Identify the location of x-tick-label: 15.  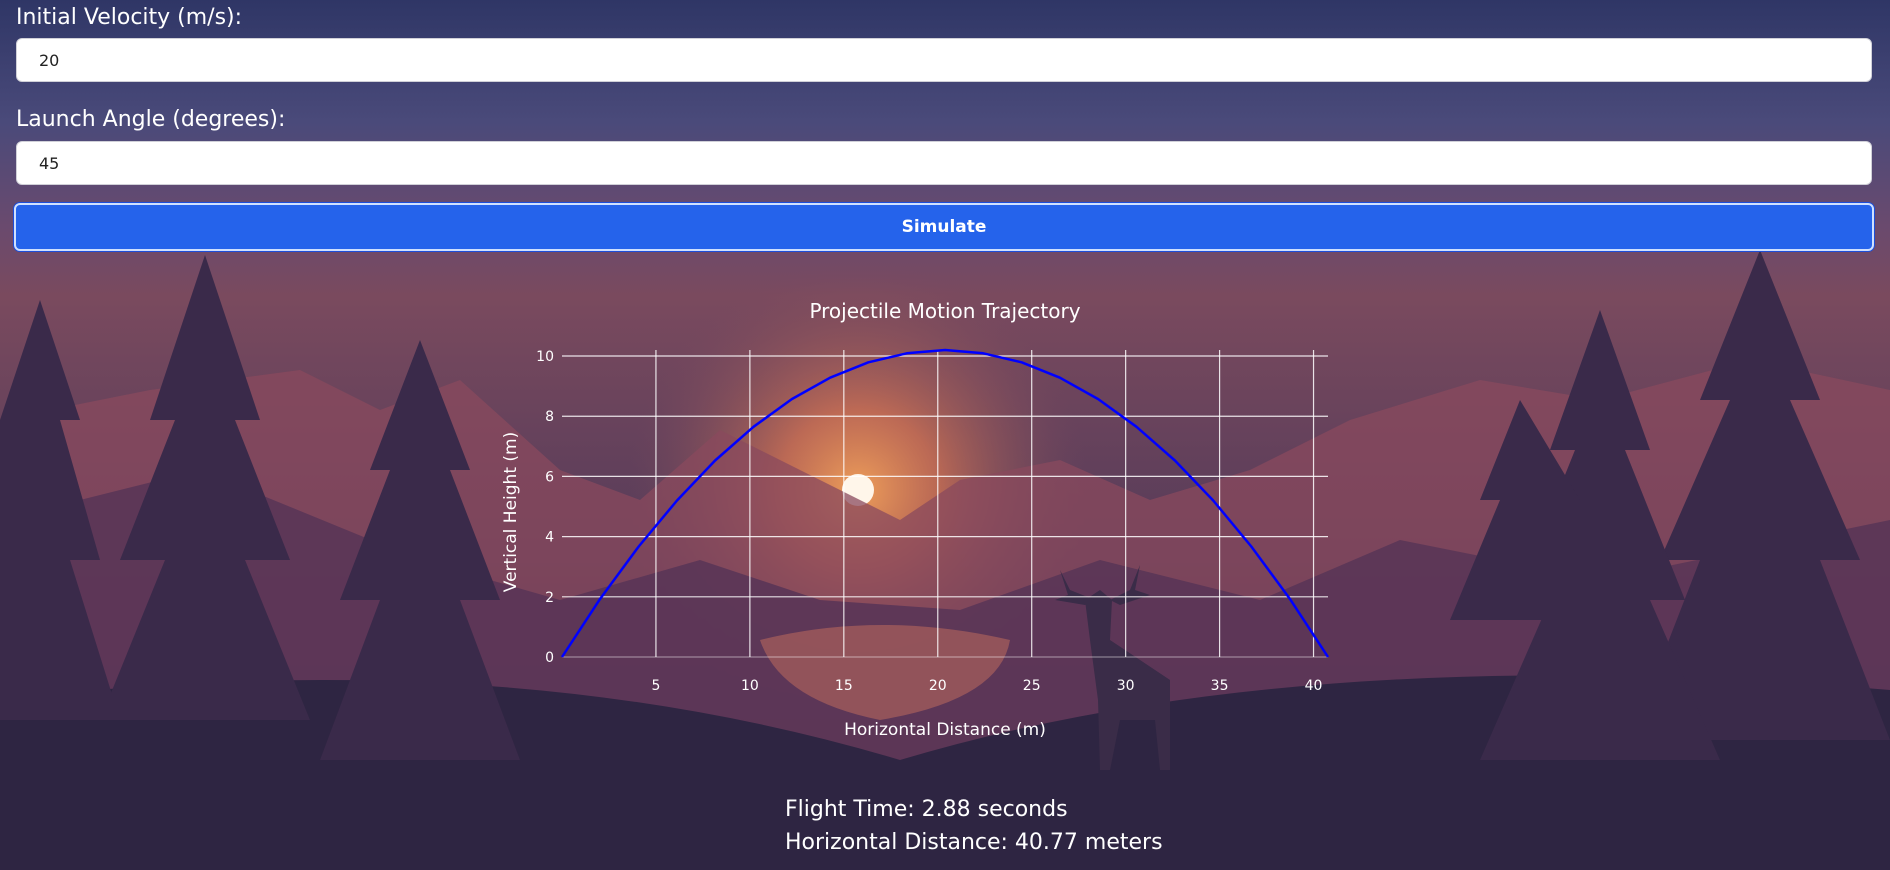
(844, 686).